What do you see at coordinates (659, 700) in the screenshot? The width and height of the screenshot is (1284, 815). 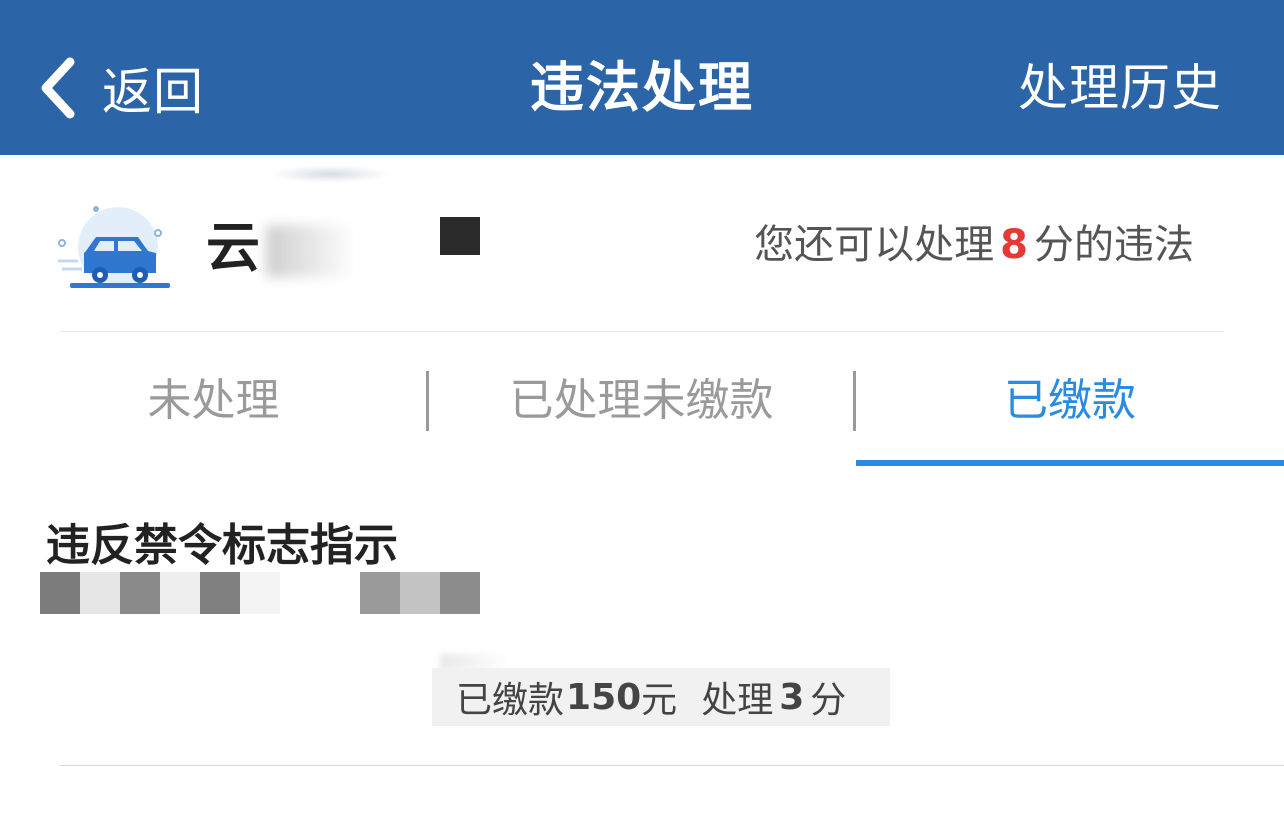 I see `status-unit: 元` at bounding box center [659, 700].